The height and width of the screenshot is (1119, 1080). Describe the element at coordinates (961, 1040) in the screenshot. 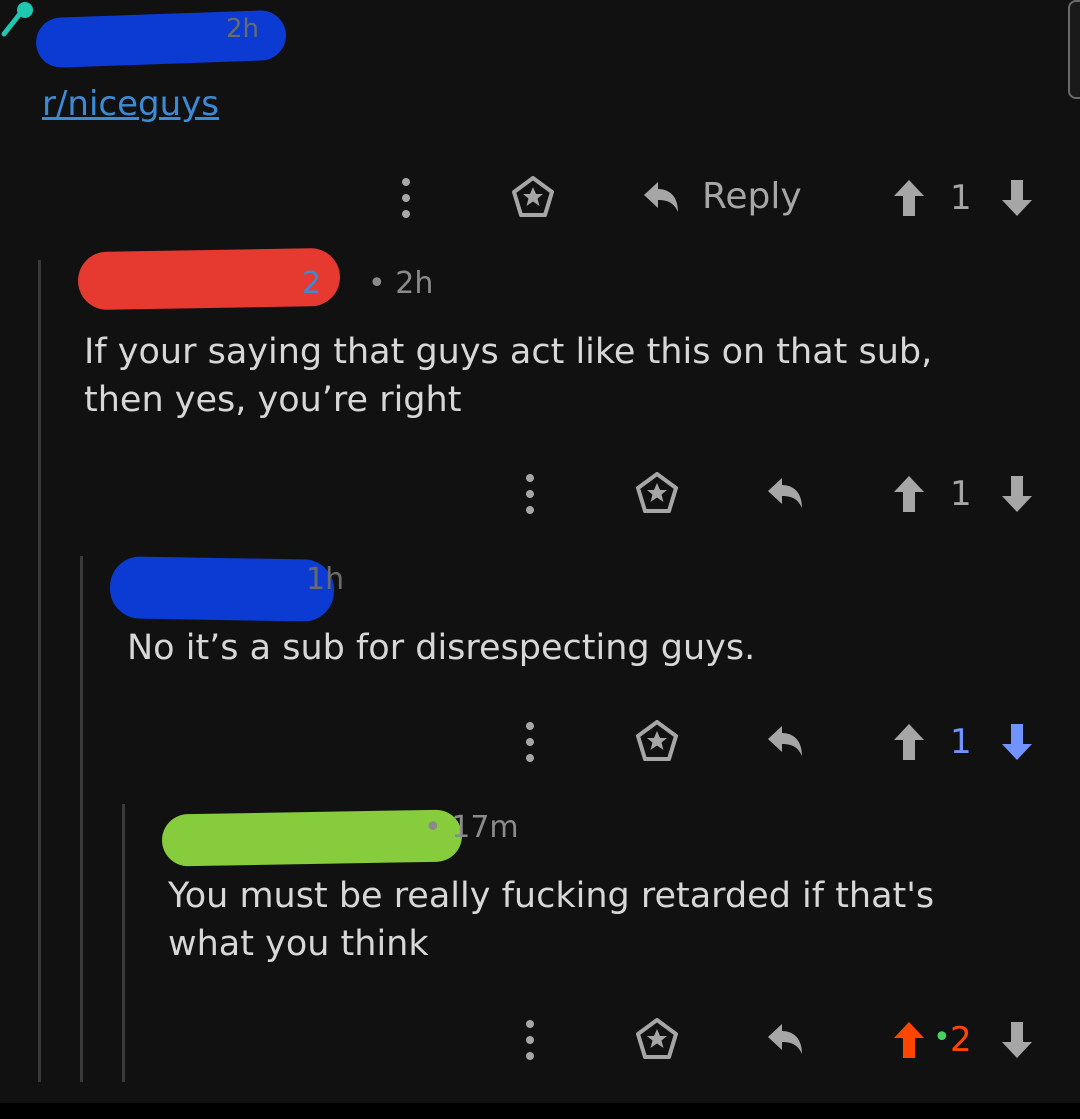

I see `vote-score: 2` at that location.